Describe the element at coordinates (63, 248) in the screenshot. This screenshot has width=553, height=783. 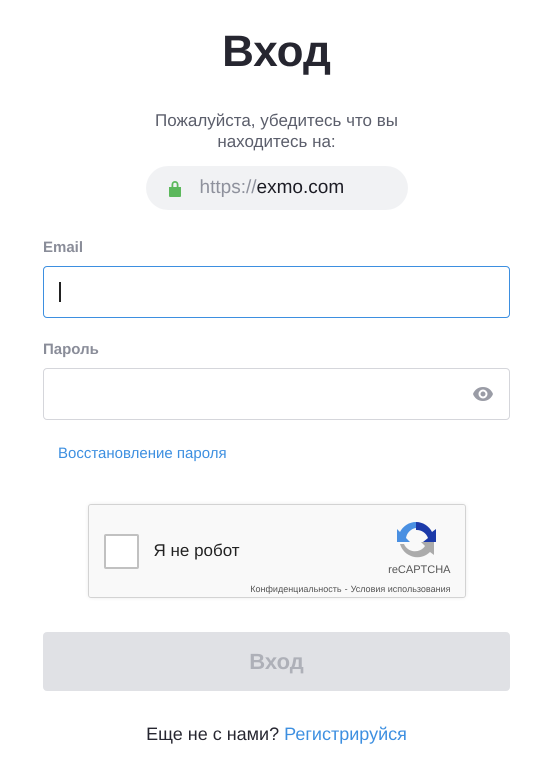
I see `field-label: Email` at that location.